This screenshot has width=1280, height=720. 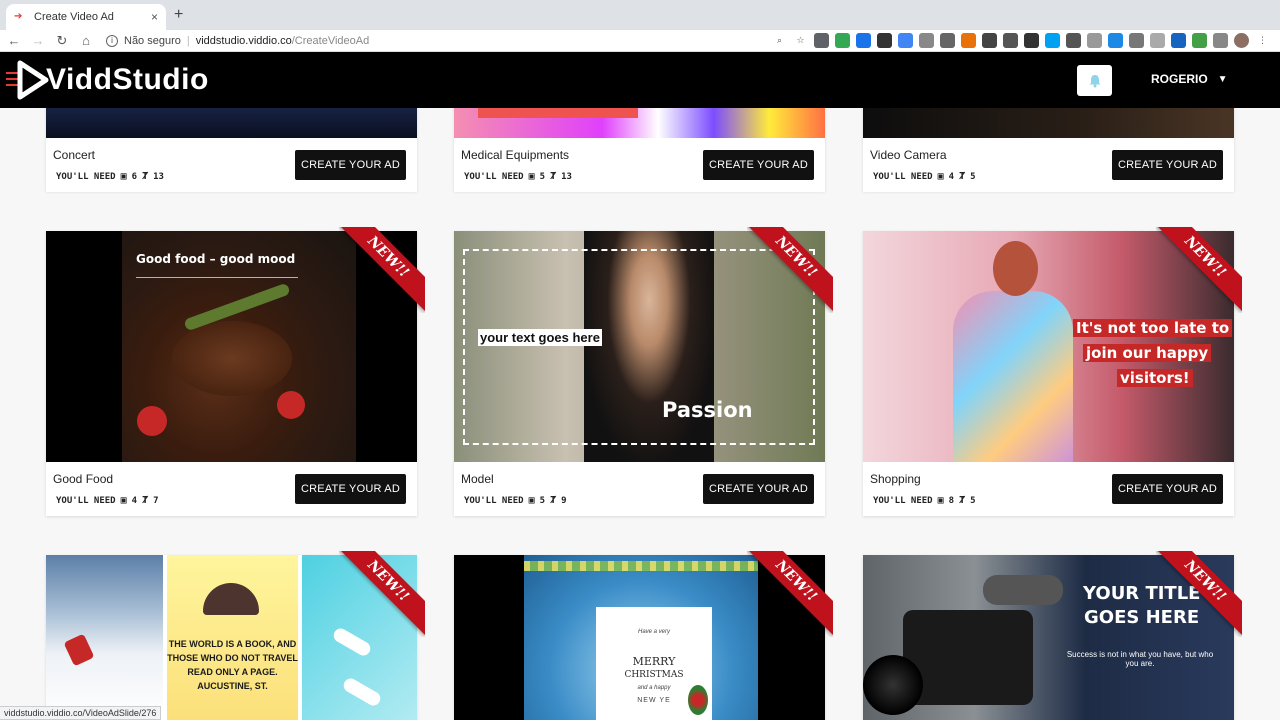 What do you see at coordinates (654, 675) in the screenshot?
I see `xmas-line-2: CHRISTMAS` at bounding box center [654, 675].